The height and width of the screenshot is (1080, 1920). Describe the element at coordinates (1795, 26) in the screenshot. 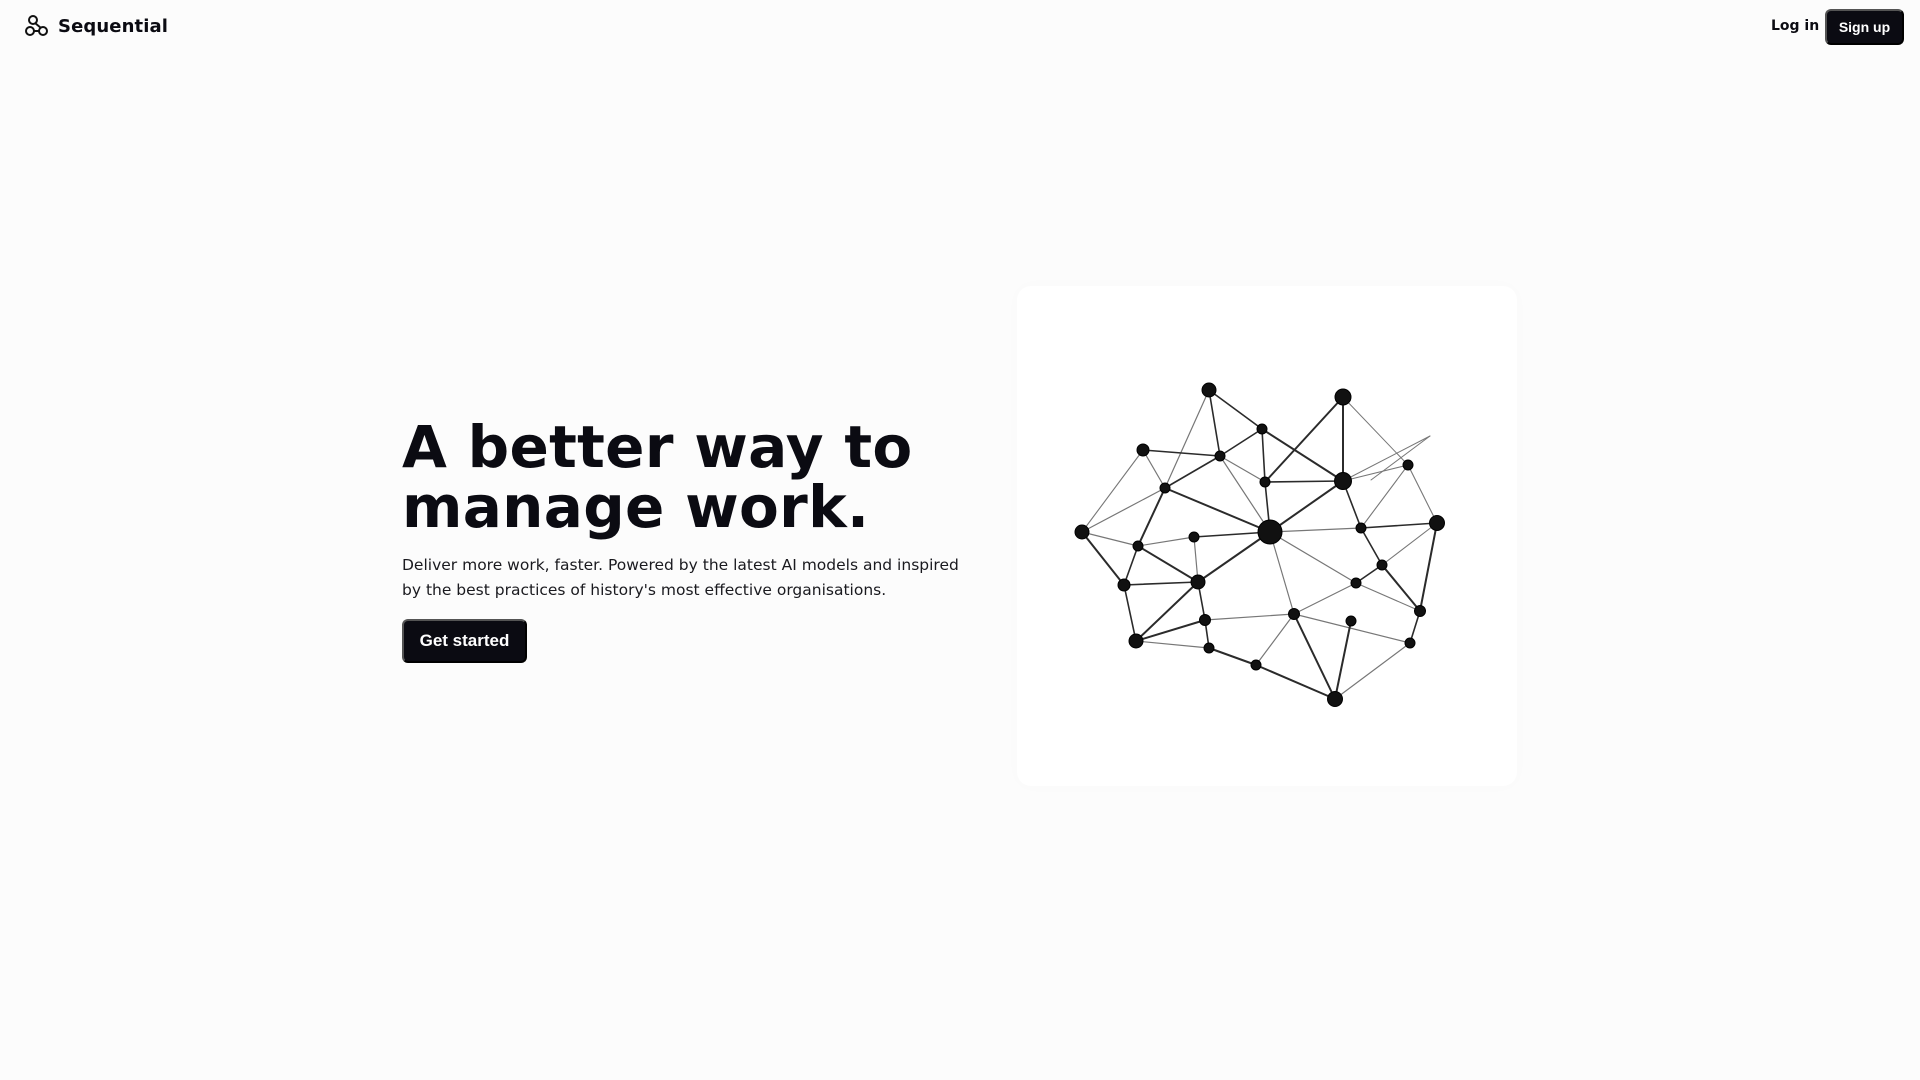

I see `login-link: Log in` at that location.